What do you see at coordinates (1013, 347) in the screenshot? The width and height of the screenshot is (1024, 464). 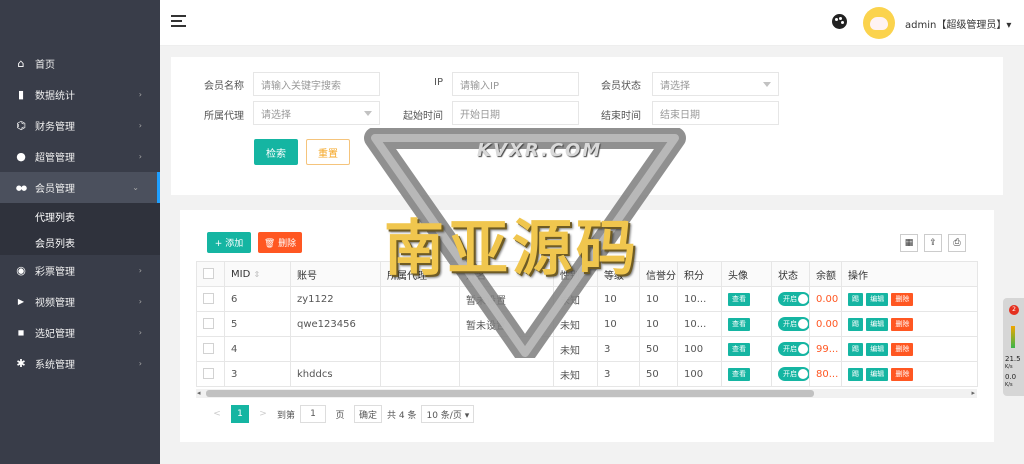 I see `network-speed-widget: 2 21.5 K/s 0.0 K/s` at bounding box center [1013, 347].